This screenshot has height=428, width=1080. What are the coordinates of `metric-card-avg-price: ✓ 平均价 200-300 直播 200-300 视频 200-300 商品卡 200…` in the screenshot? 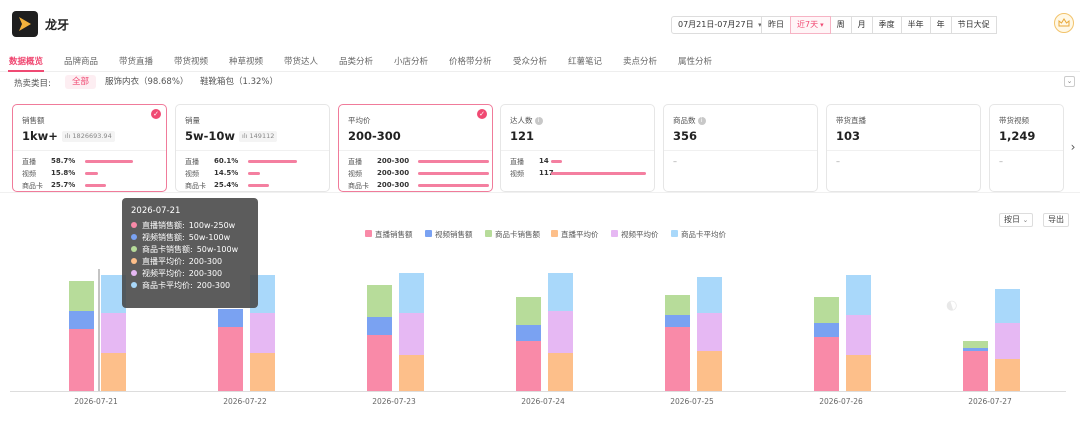 It's located at (415, 148).